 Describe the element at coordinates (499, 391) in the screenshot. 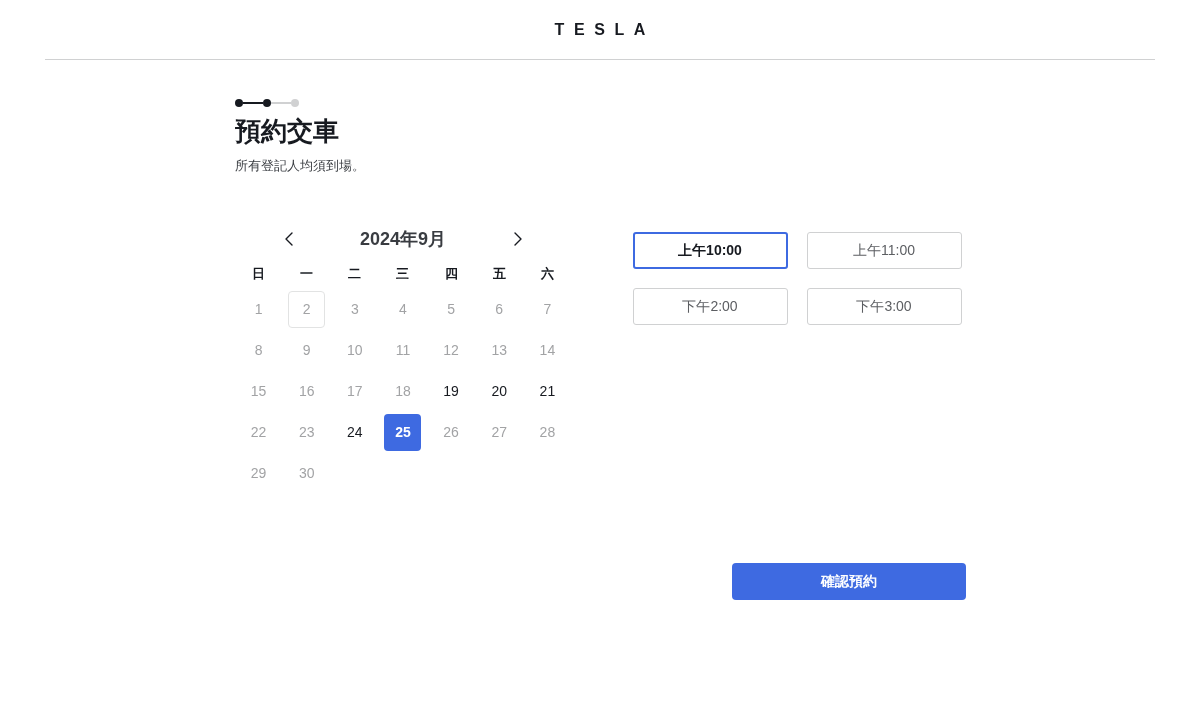

I see `calendar-day: 20` at that location.